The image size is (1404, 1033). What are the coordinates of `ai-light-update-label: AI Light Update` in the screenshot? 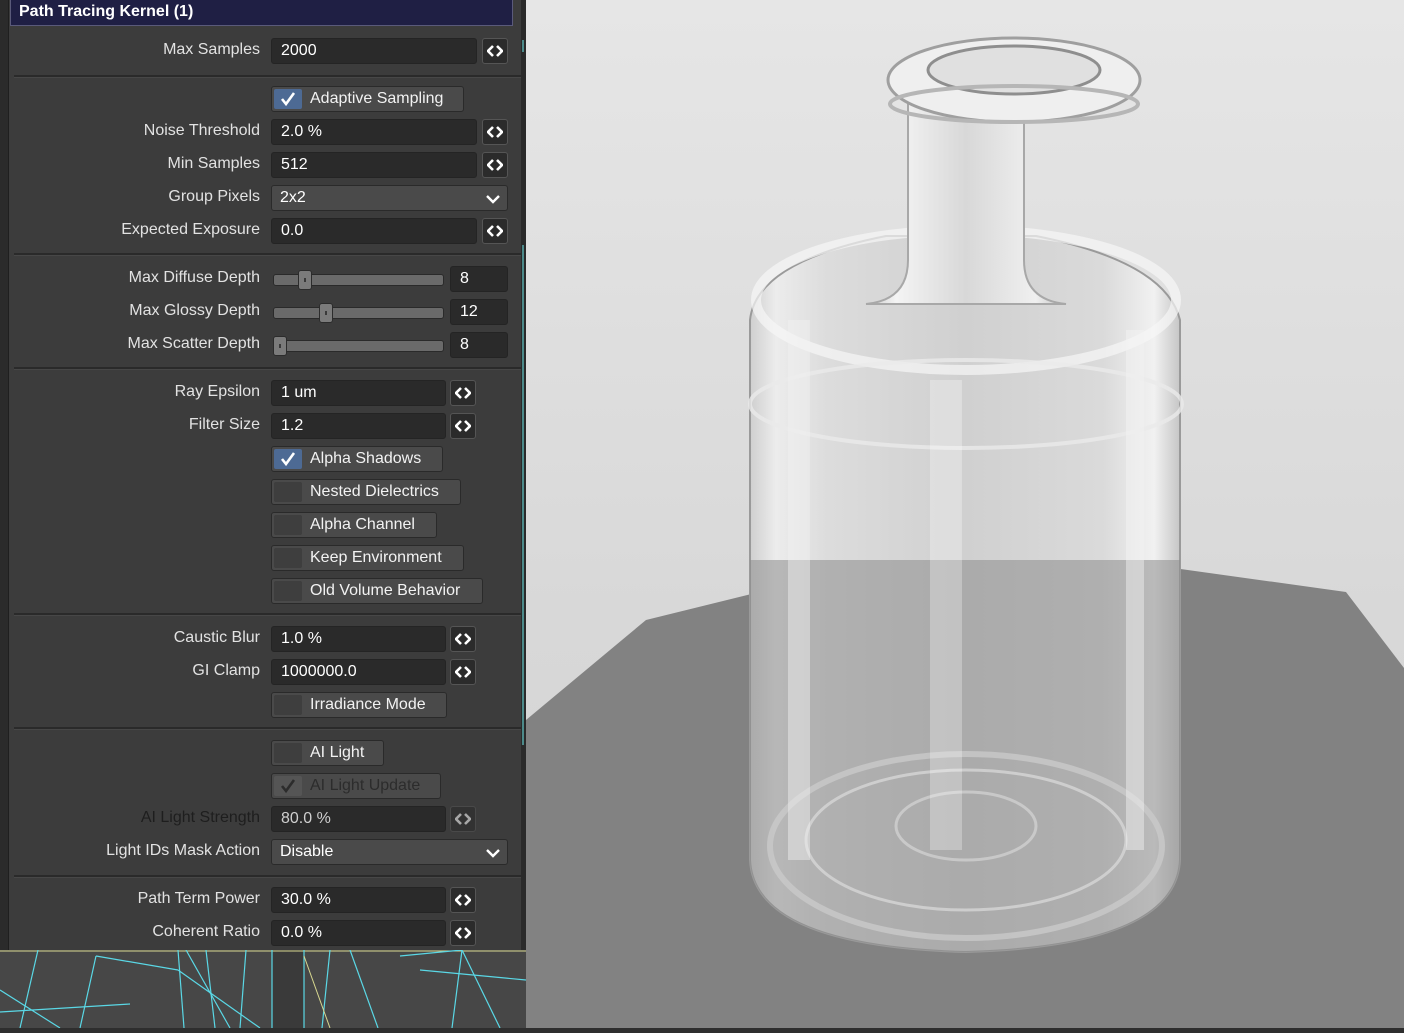 It's located at (365, 785).